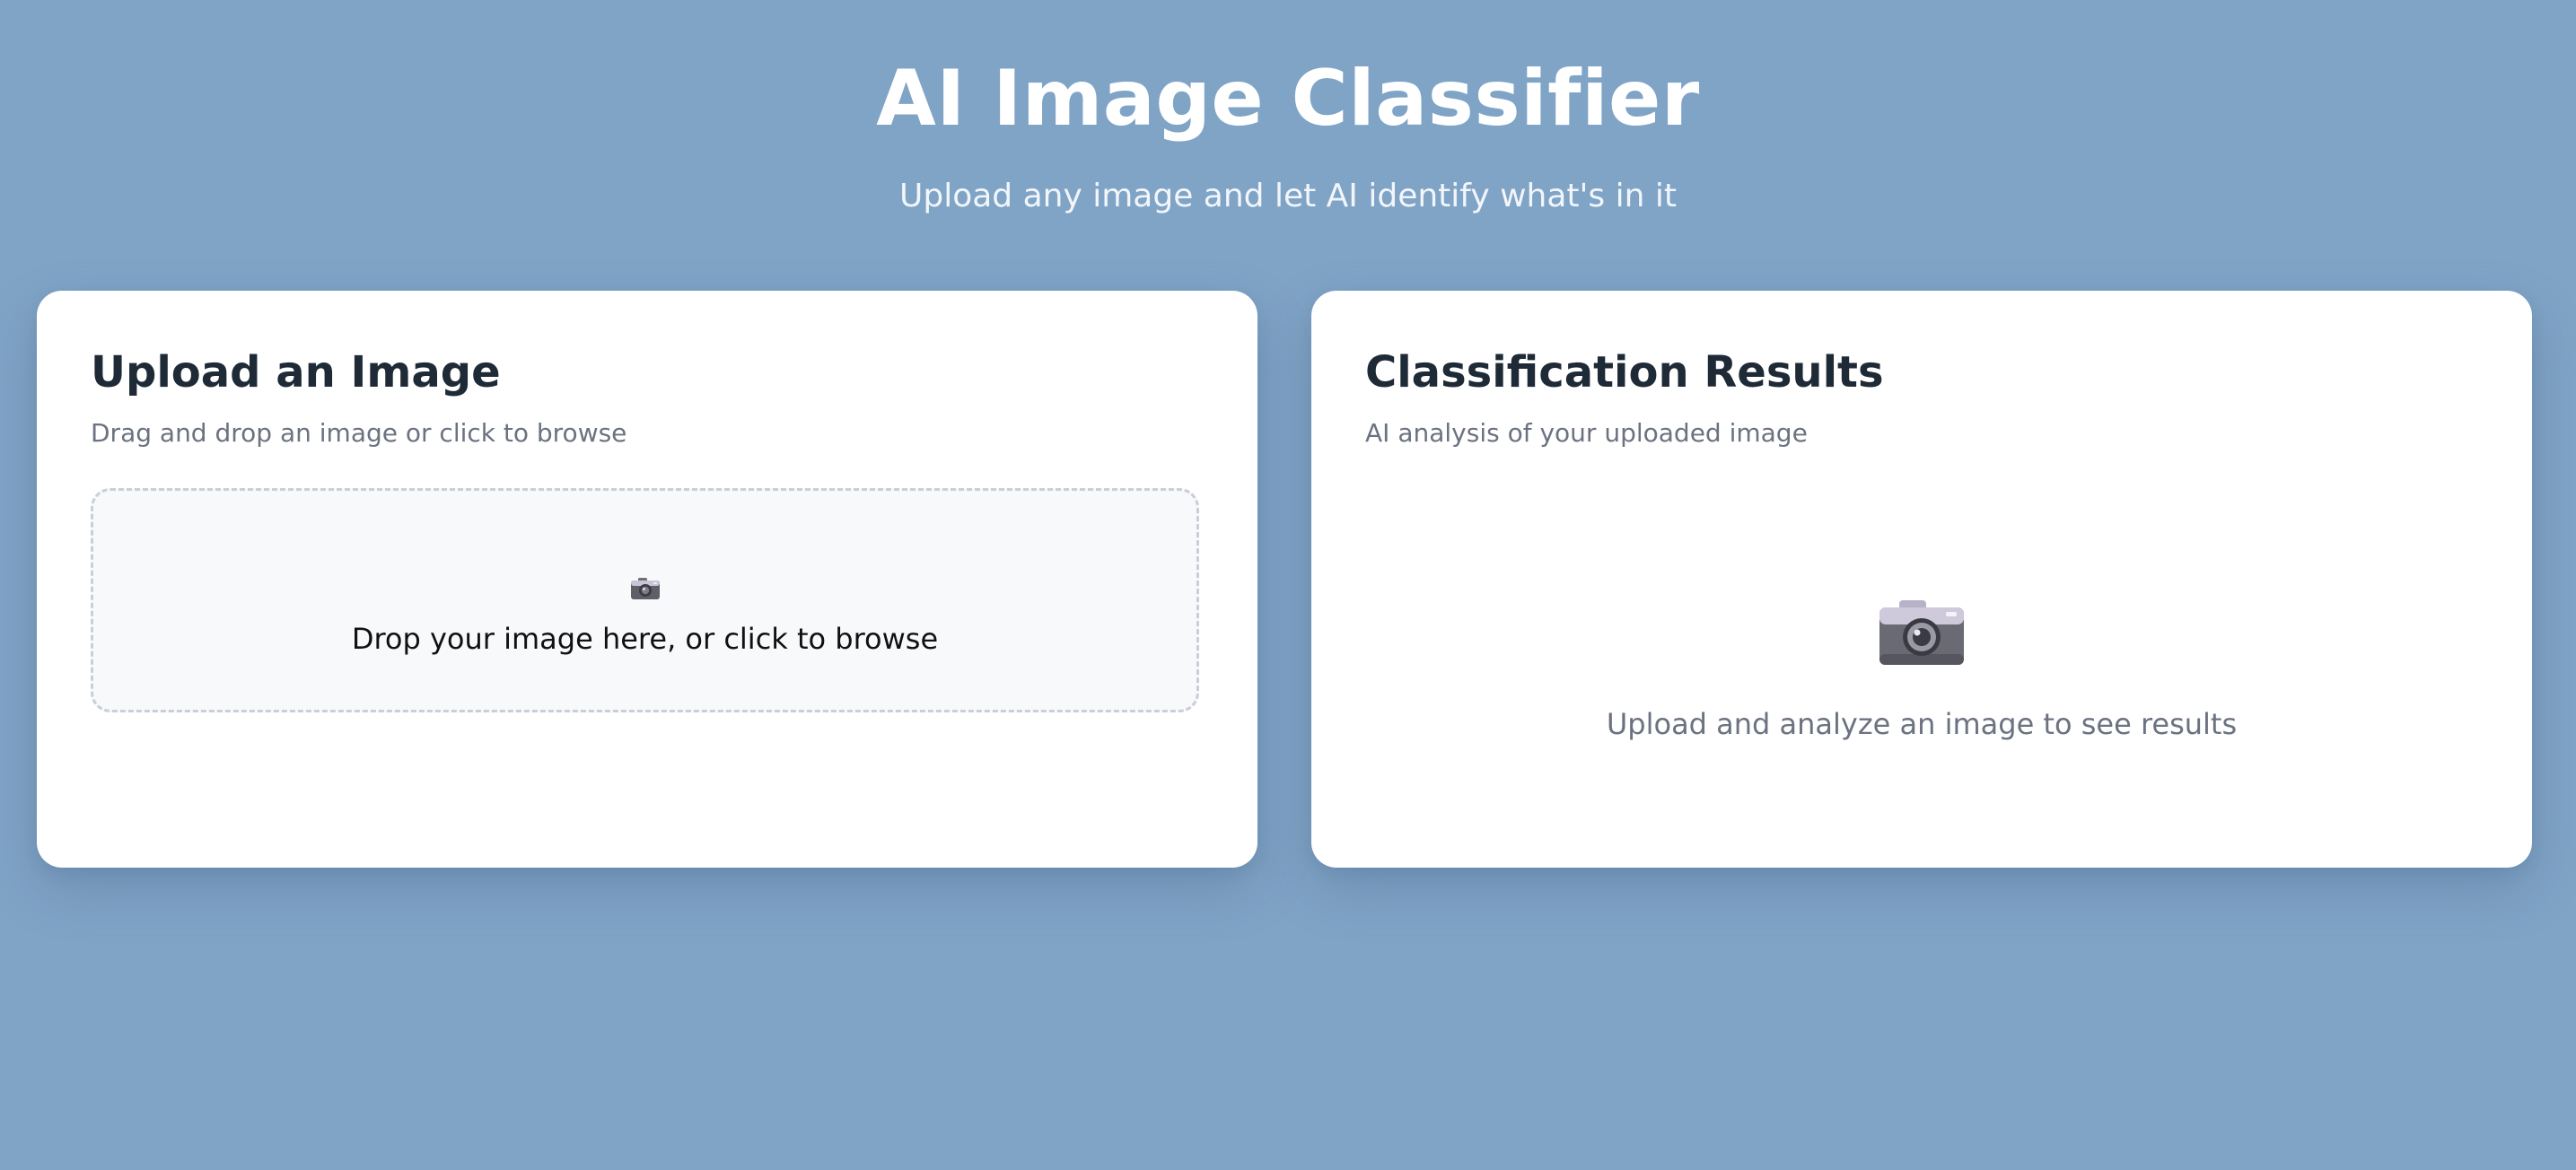 This screenshot has height=1170, width=2576. I want to click on upload-card-title: Upload an Image, so click(296, 372).